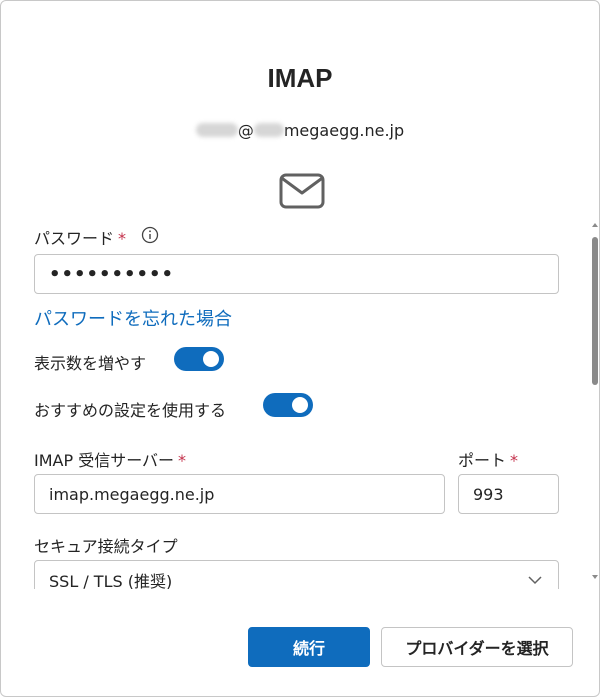  Describe the element at coordinates (296, 274) in the screenshot. I see `password-field: ••••••••••` at that location.